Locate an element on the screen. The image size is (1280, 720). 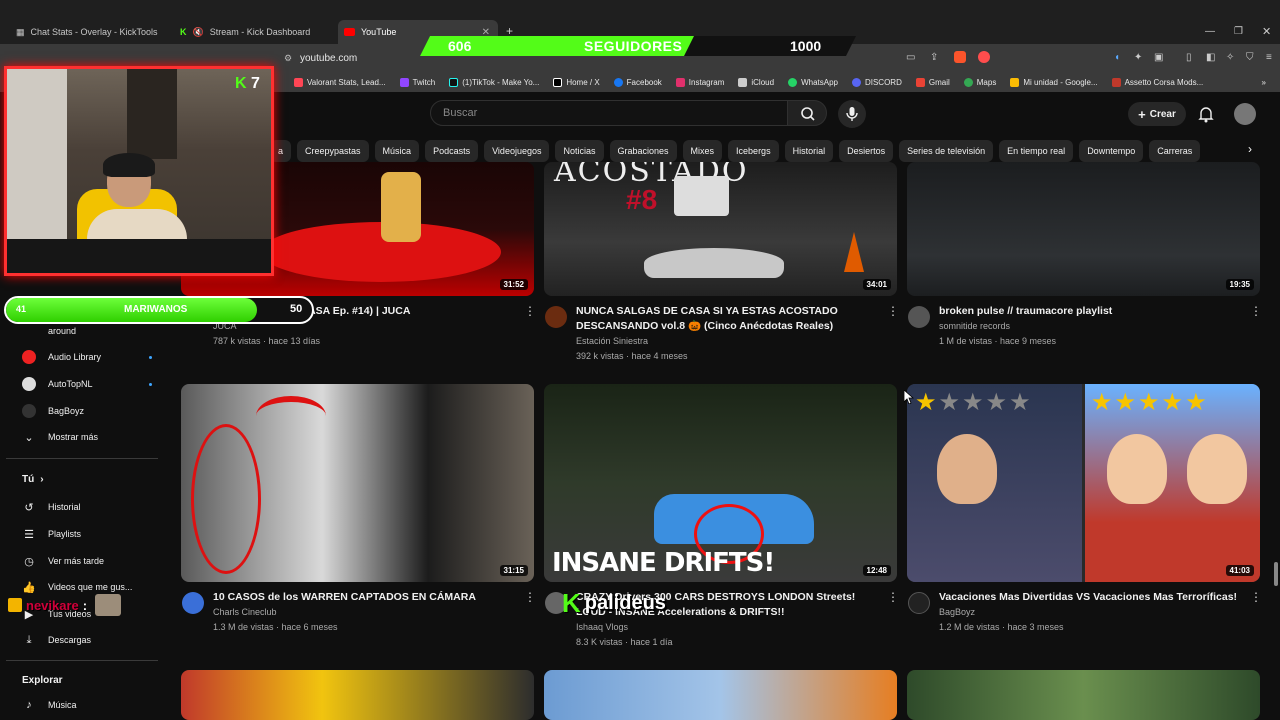
channel-name: Charls Cineclub is located at coordinates (245, 612).